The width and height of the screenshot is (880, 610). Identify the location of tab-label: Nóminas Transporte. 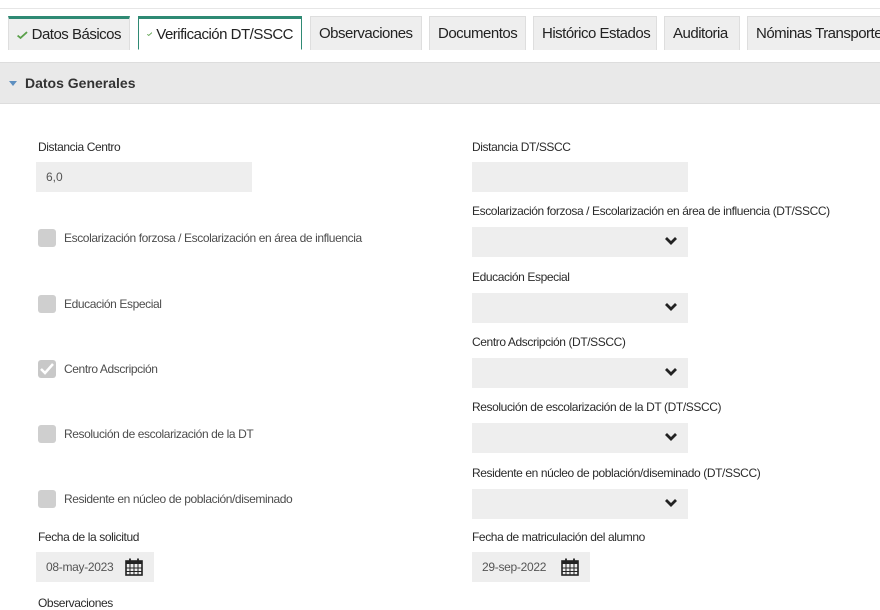
(818, 33).